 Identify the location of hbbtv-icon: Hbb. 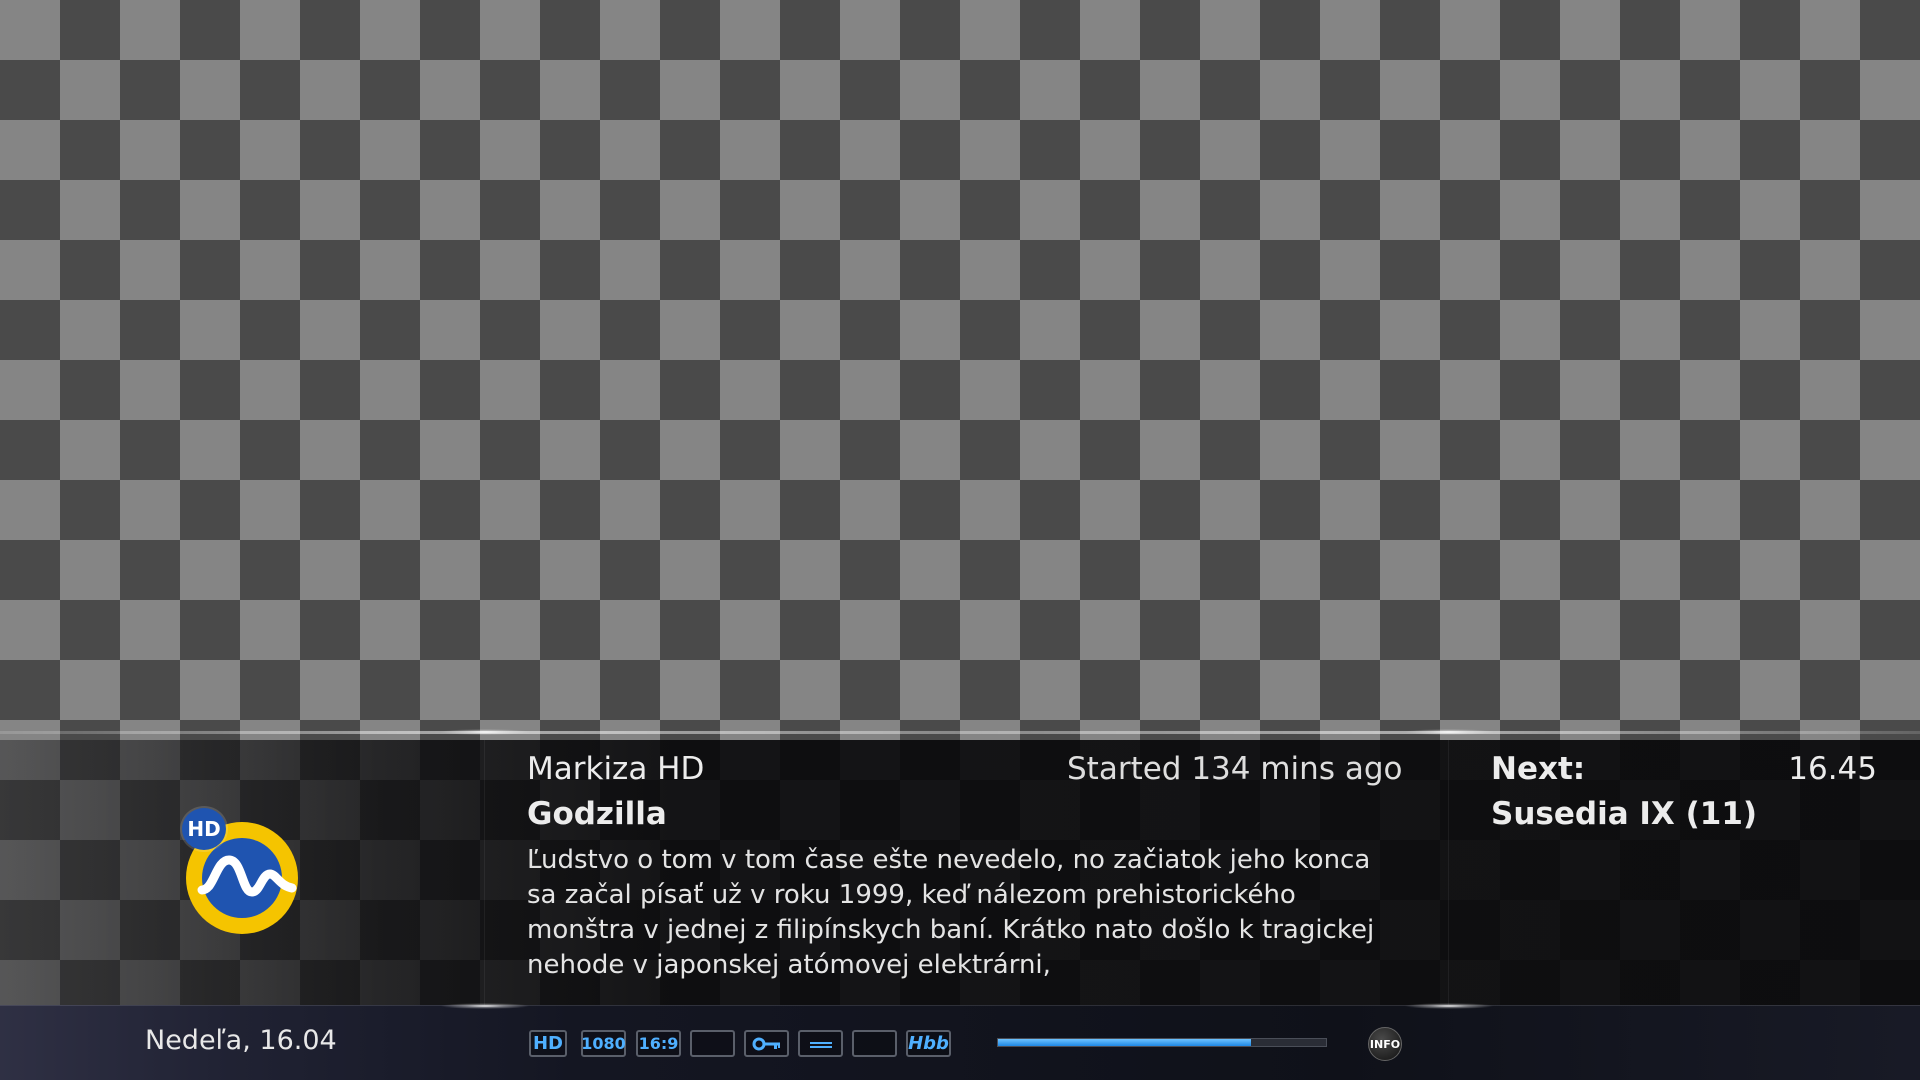
(928, 1043).